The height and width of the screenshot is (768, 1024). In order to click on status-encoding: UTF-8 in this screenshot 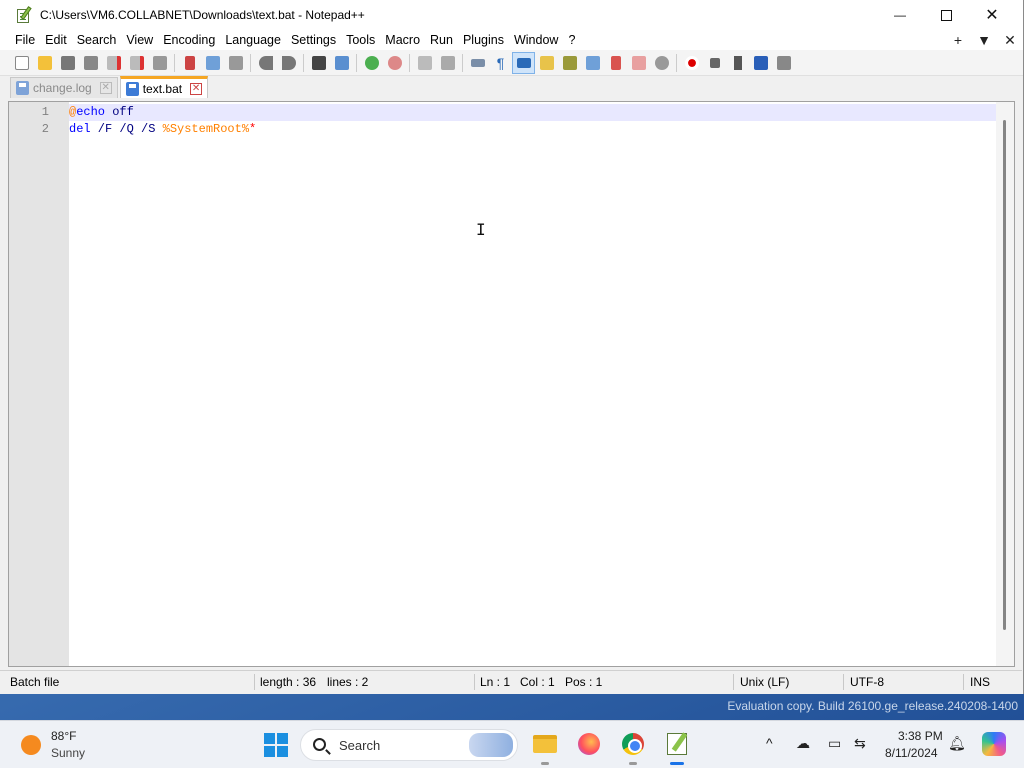, I will do `click(867, 682)`.